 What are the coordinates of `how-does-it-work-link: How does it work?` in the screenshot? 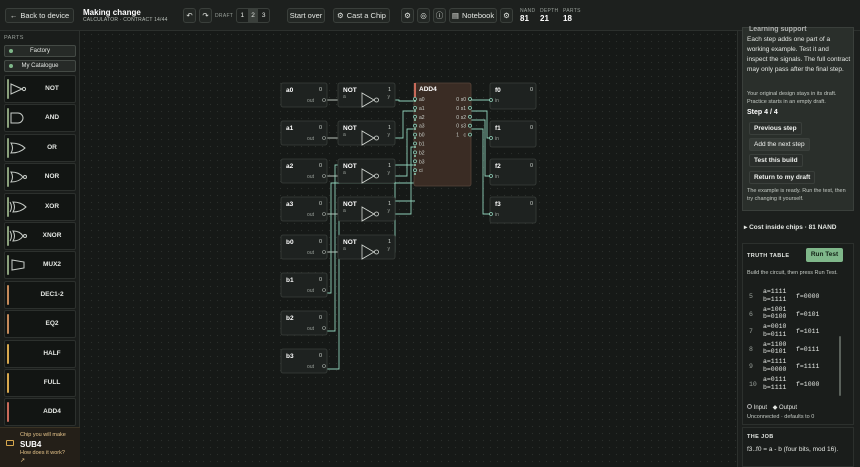 It's located at (42, 453).